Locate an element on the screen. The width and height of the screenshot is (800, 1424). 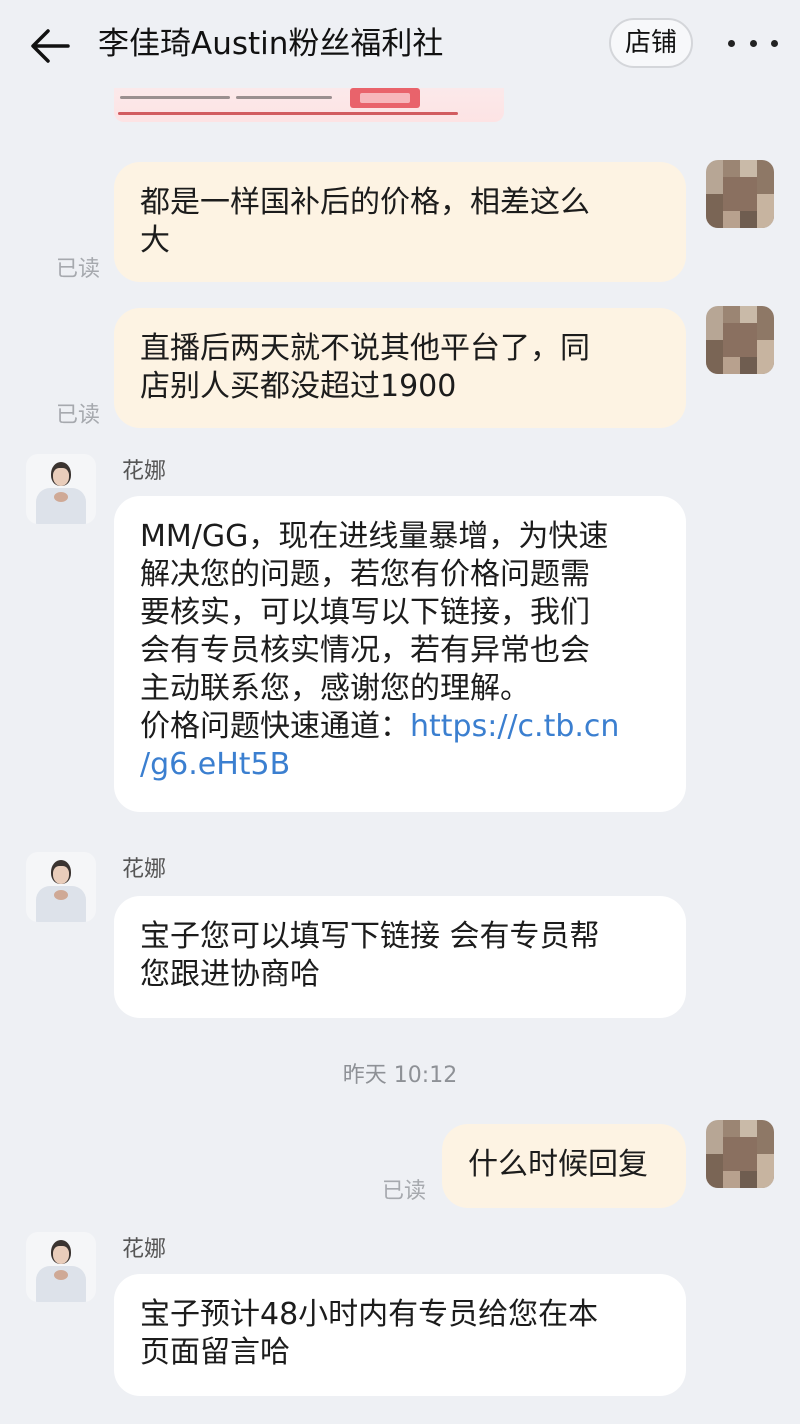
message-text: 页面留言哈 is located at coordinates (215, 1352).